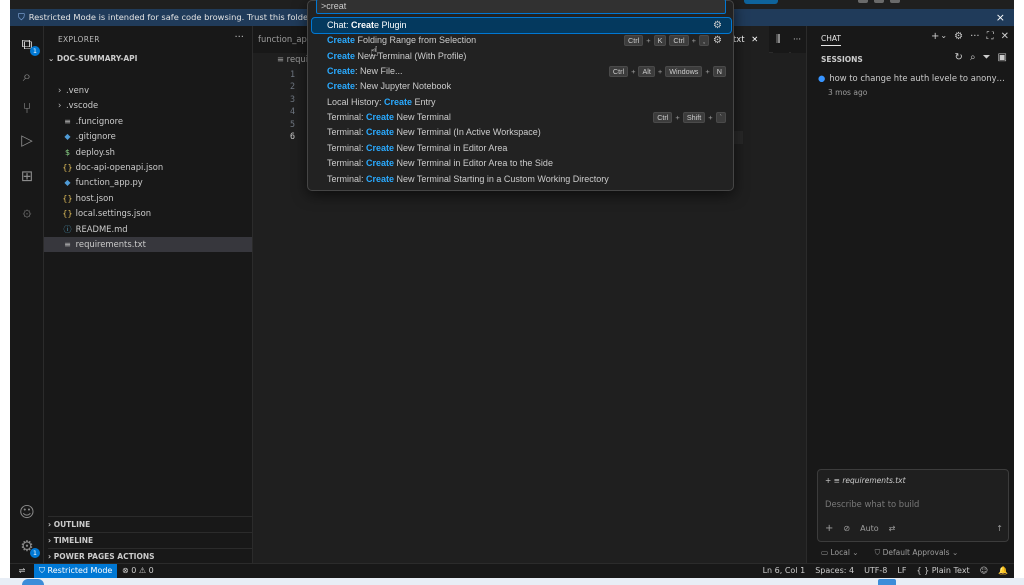 The height and width of the screenshot is (585, 1024). Describe the element at coordinates (148, 229) in the screenshot. I see `file-tree-item: ⓘ README.md` at that location.